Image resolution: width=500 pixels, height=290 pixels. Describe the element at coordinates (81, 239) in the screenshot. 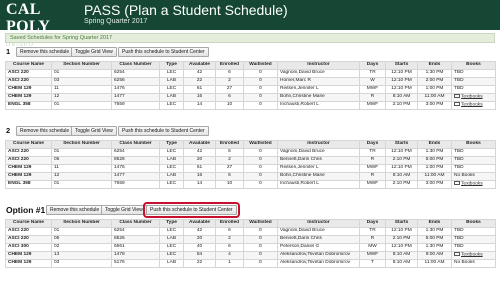

I see `section-number-cell: 05` at that location.